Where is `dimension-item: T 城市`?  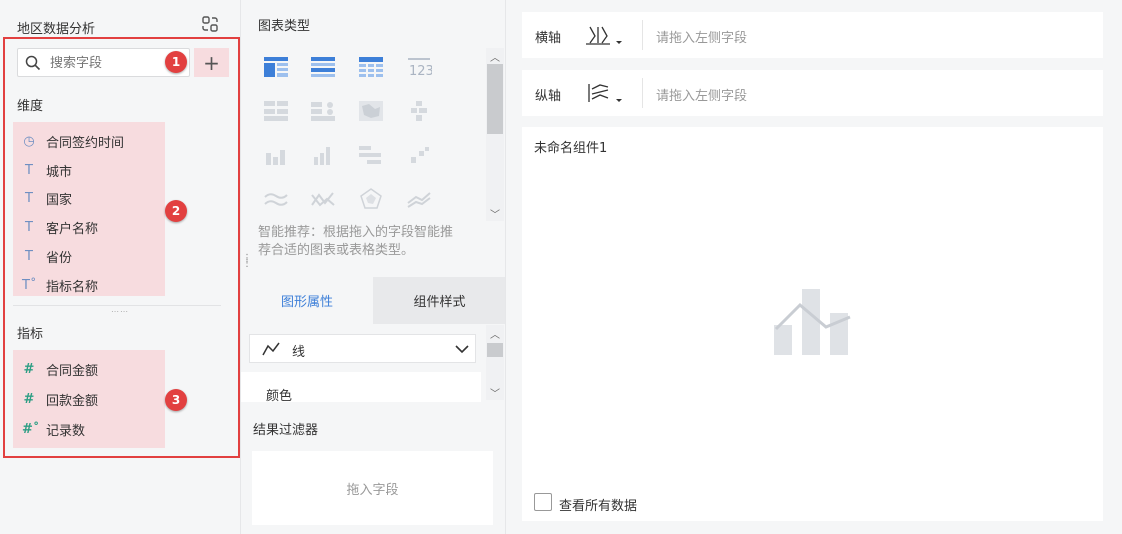
dimension-item: T 城市 is located at coordinates (47, 170).